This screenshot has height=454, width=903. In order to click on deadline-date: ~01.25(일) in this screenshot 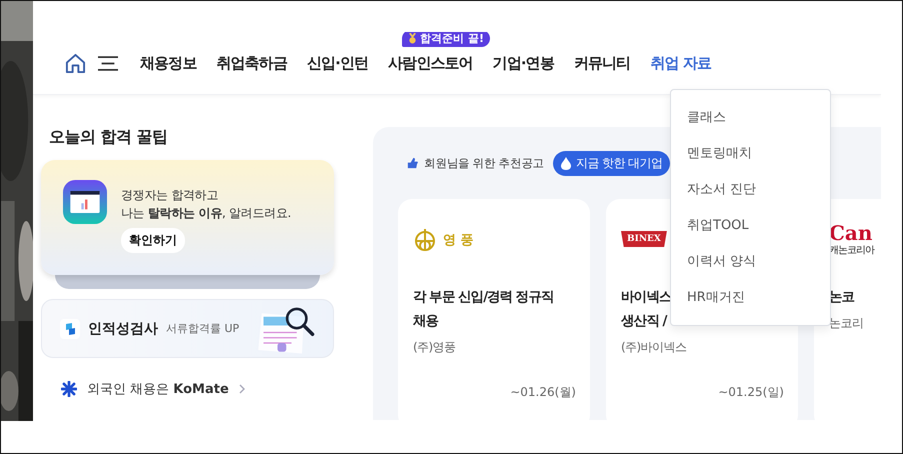, I will do `click(751, 392)`.